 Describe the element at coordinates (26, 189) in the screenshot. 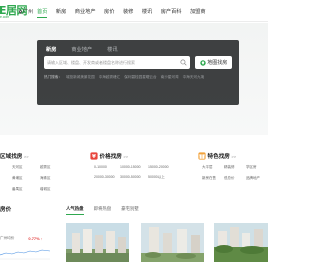

I see `area-item: 番禺区` at that location.